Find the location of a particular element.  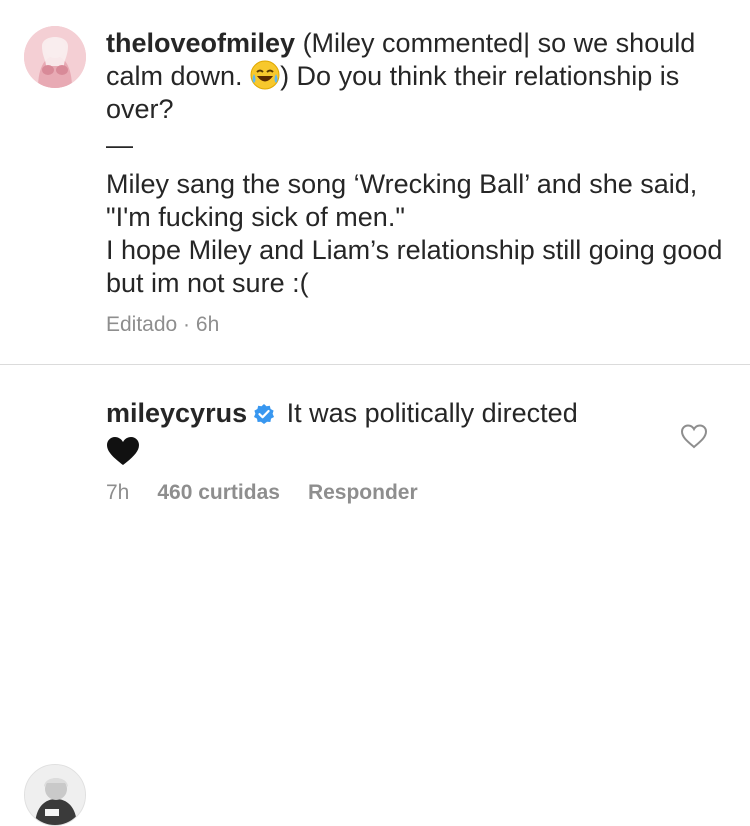

divider is located at coordinates (375, 364).